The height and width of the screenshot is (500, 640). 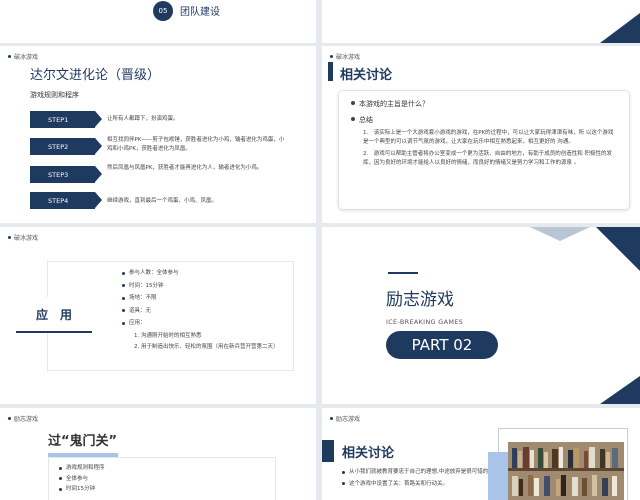 I want to click on list-item: 全体参与, so click(x=162, y=479).